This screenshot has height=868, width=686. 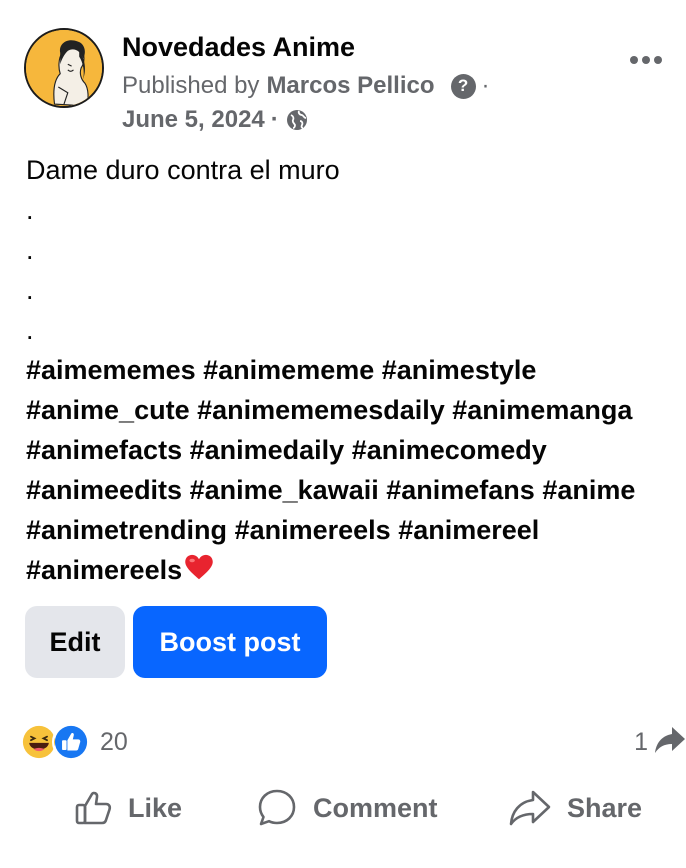 I want to click on hashtag-row: #animetrending #animereels #animereel, so click(x=353, y=530).